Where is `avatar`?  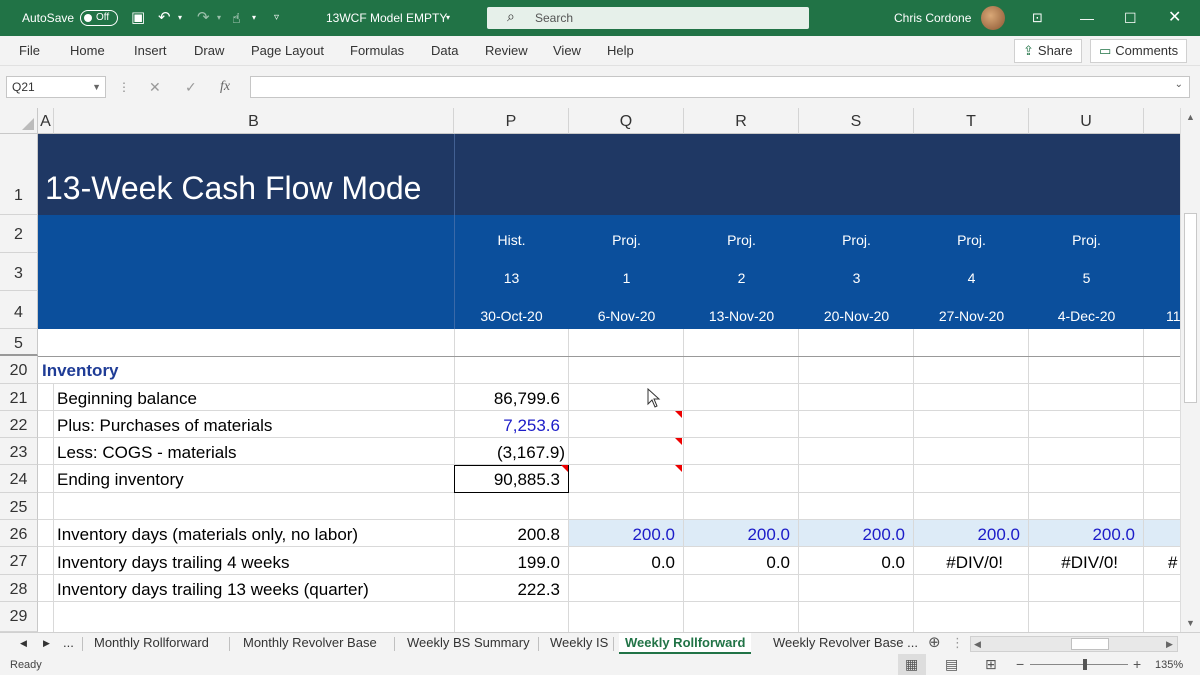
avatar is located at coordinates (993, 18).